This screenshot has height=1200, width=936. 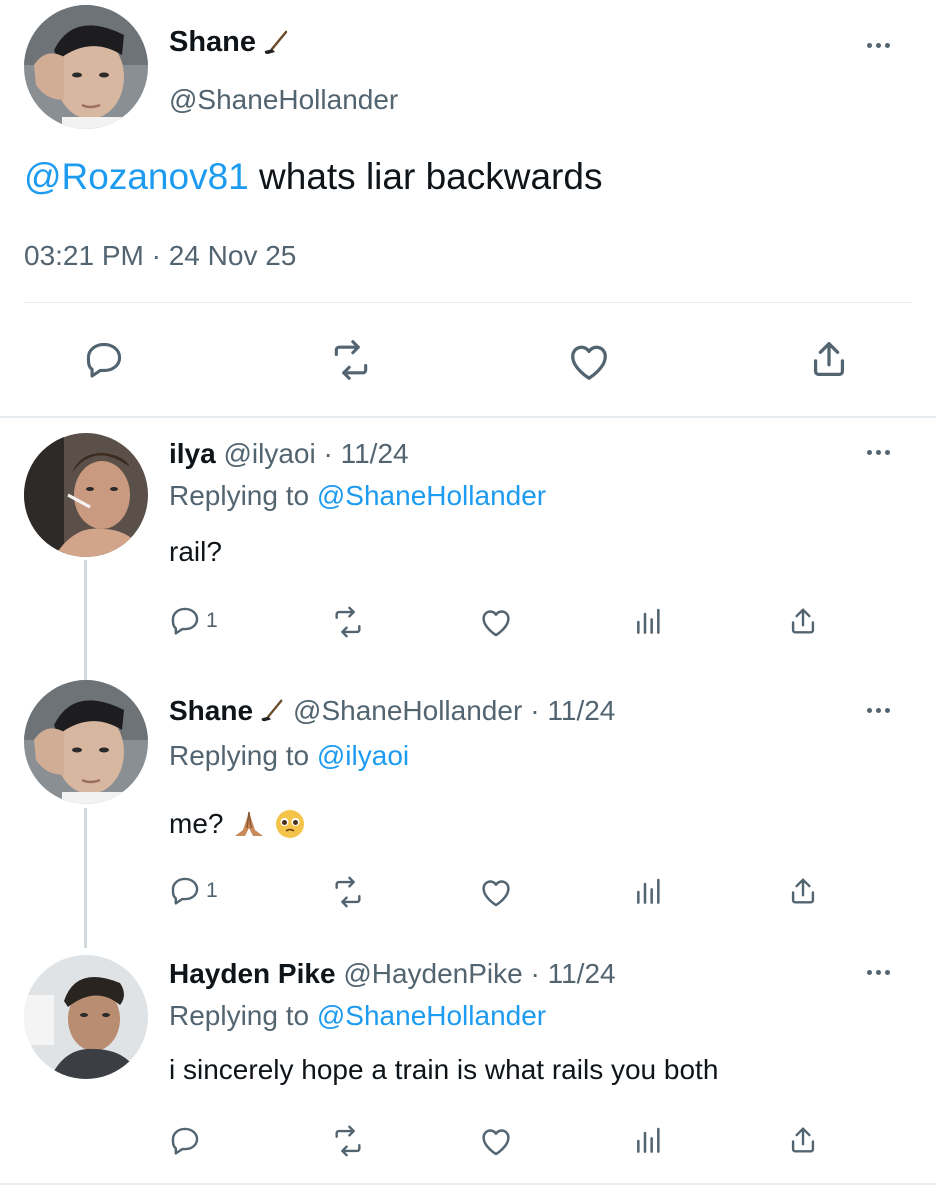 What do you see at coordinates (192, 453) in the screenshot?
I see `display-name: ilya` at bounding box center [192, 453].